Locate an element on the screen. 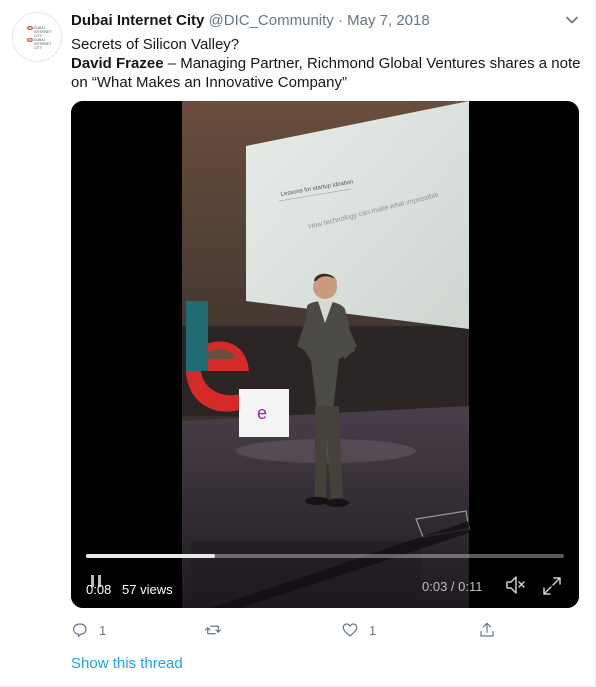 The height and width of the screenshot is (687, 596). podium-logo: e is located at coordinates (262, 413).